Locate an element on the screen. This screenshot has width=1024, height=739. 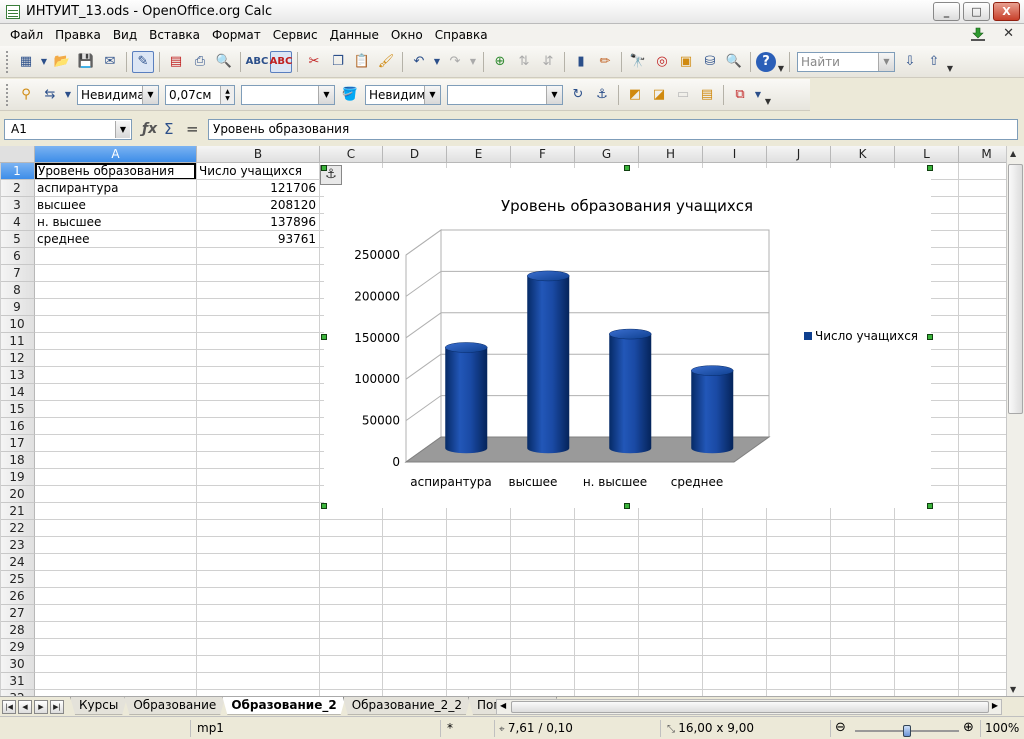
column-header-b: B is located at coordinates (258, 154).